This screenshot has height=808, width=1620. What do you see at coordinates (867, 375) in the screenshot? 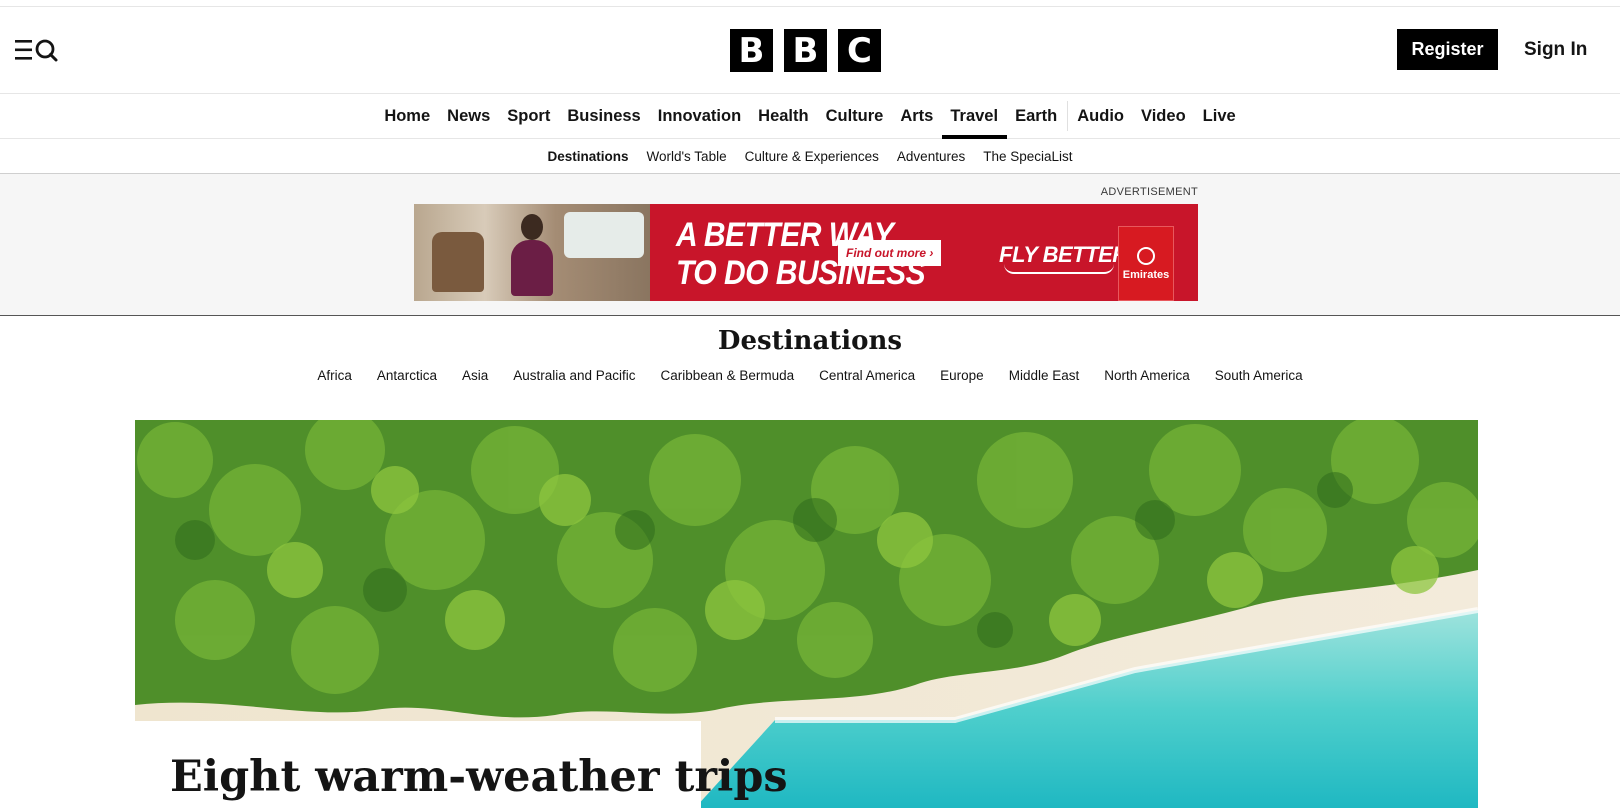
I see `region-central-america: Central America` at bounding box center [867, 375].